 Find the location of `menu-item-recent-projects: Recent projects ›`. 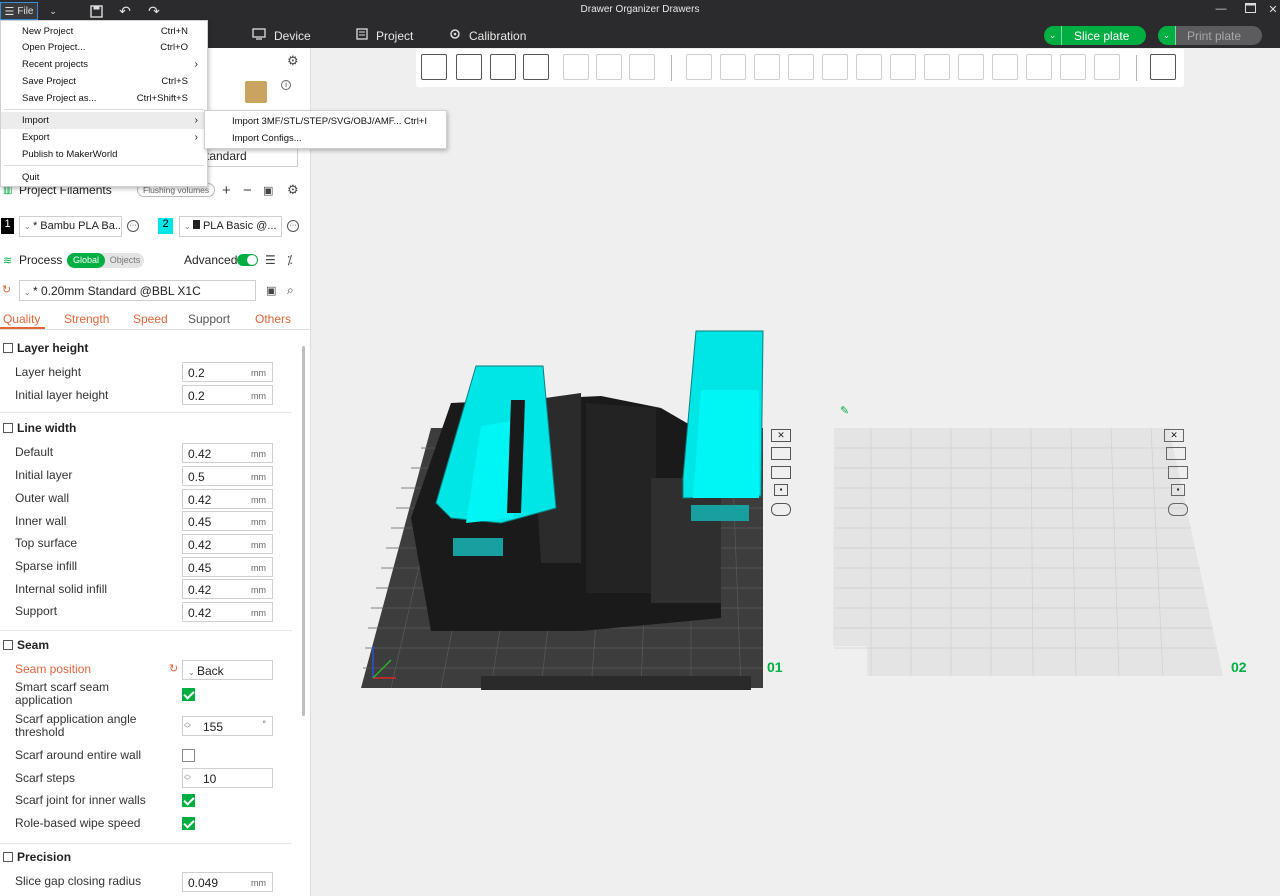

menu-item-recent-projects: Recent projects › is located at coordinates (104, 64).